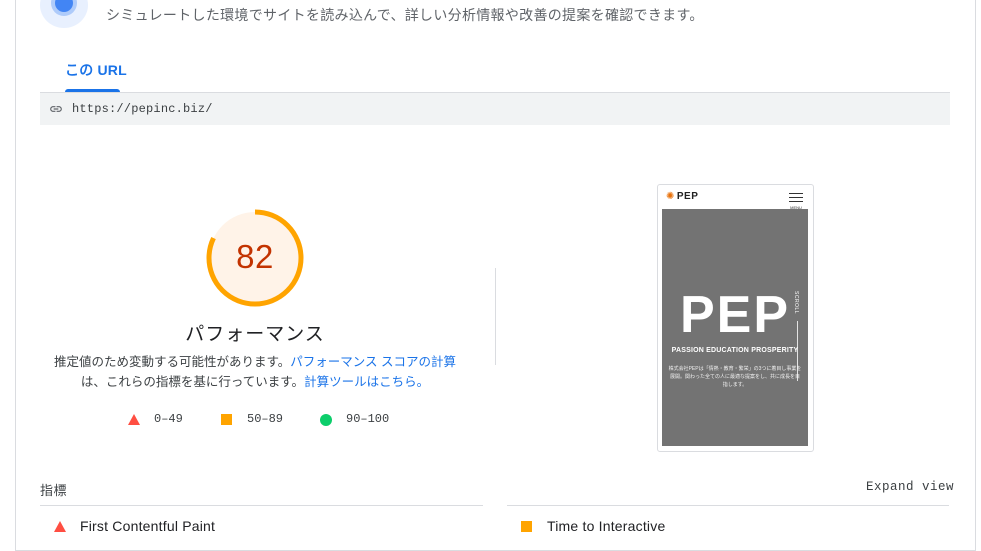 The image size is (981, 551). What do you see at coordinates (796, 303) in the screenshot?
I see `scroll-label: SCROLL` at bounding box center [796, 303].